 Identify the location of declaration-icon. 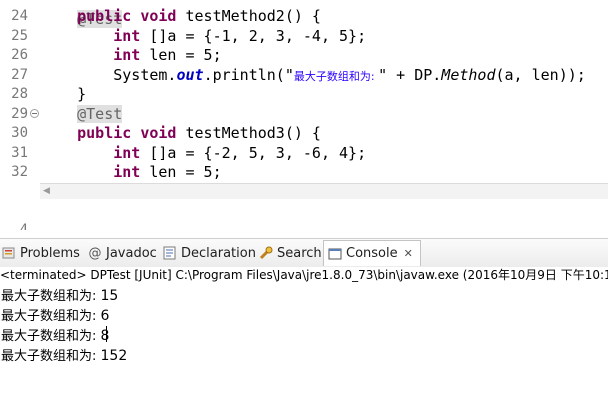
(170, 253).